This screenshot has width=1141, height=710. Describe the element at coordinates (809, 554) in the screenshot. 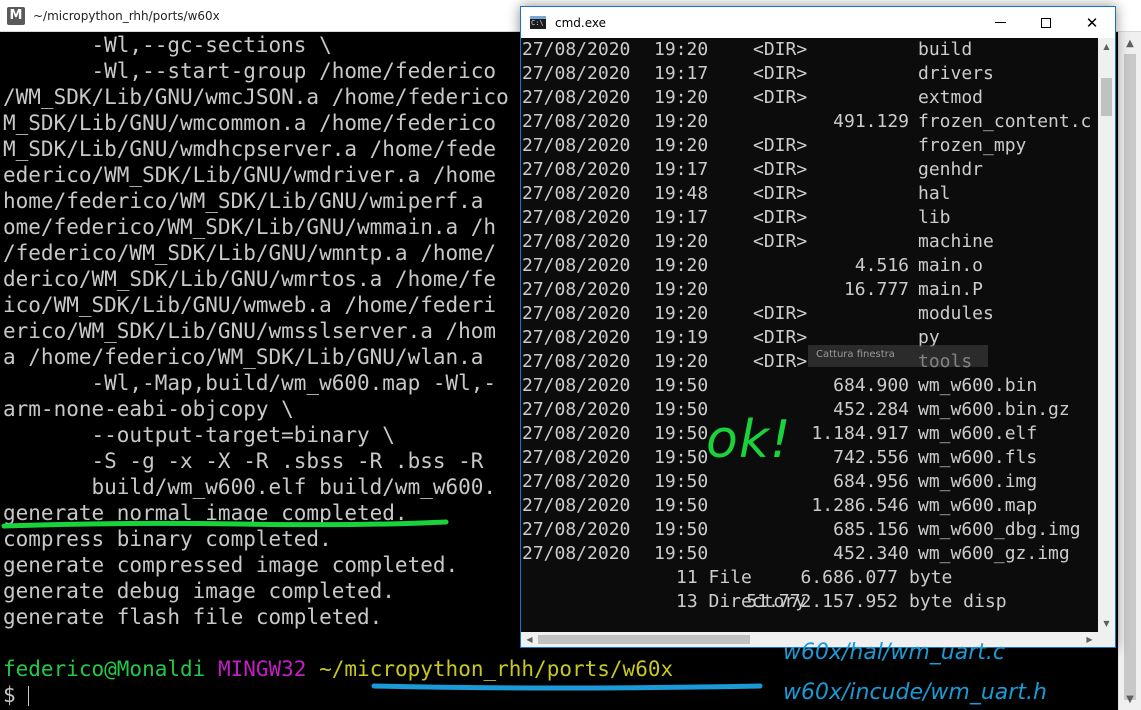

I see `directory-entry-row: 27/08/2020 19:50 452.340 wm_w600_gz.img` at that location.